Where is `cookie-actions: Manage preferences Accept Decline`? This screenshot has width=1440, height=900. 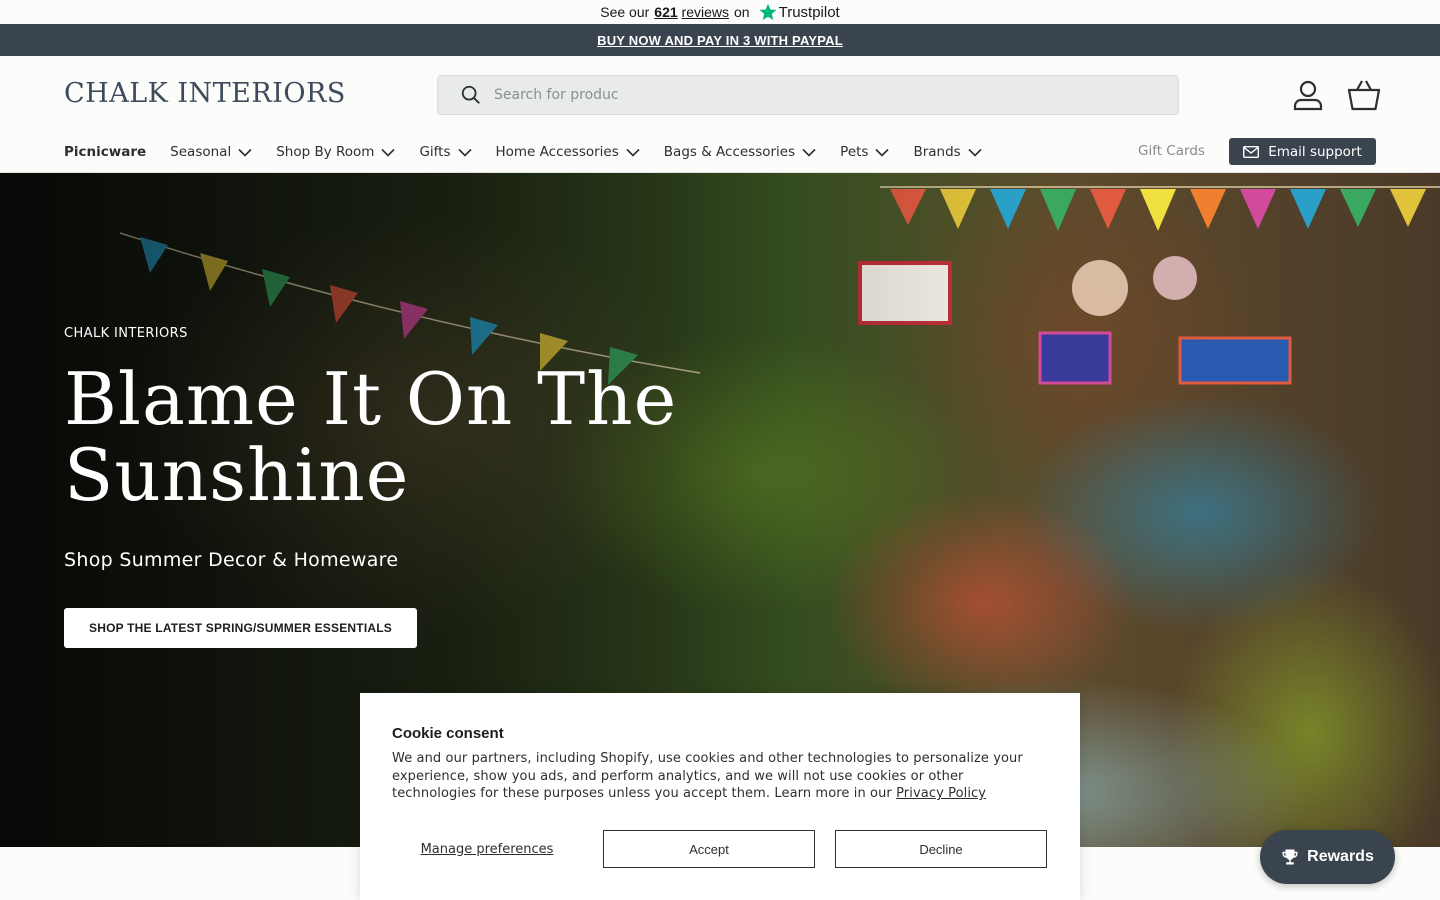
cookie-actions: Manage preferences Accept Decline is located at coordinates (720, 849).